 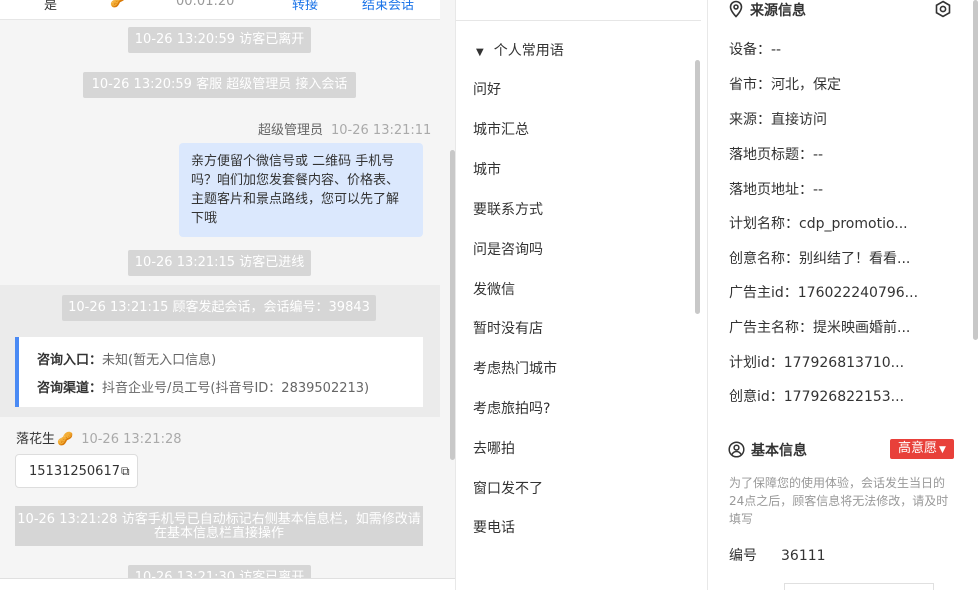 I want to click on chat-input-toolbar, so click(x=227, y=584).